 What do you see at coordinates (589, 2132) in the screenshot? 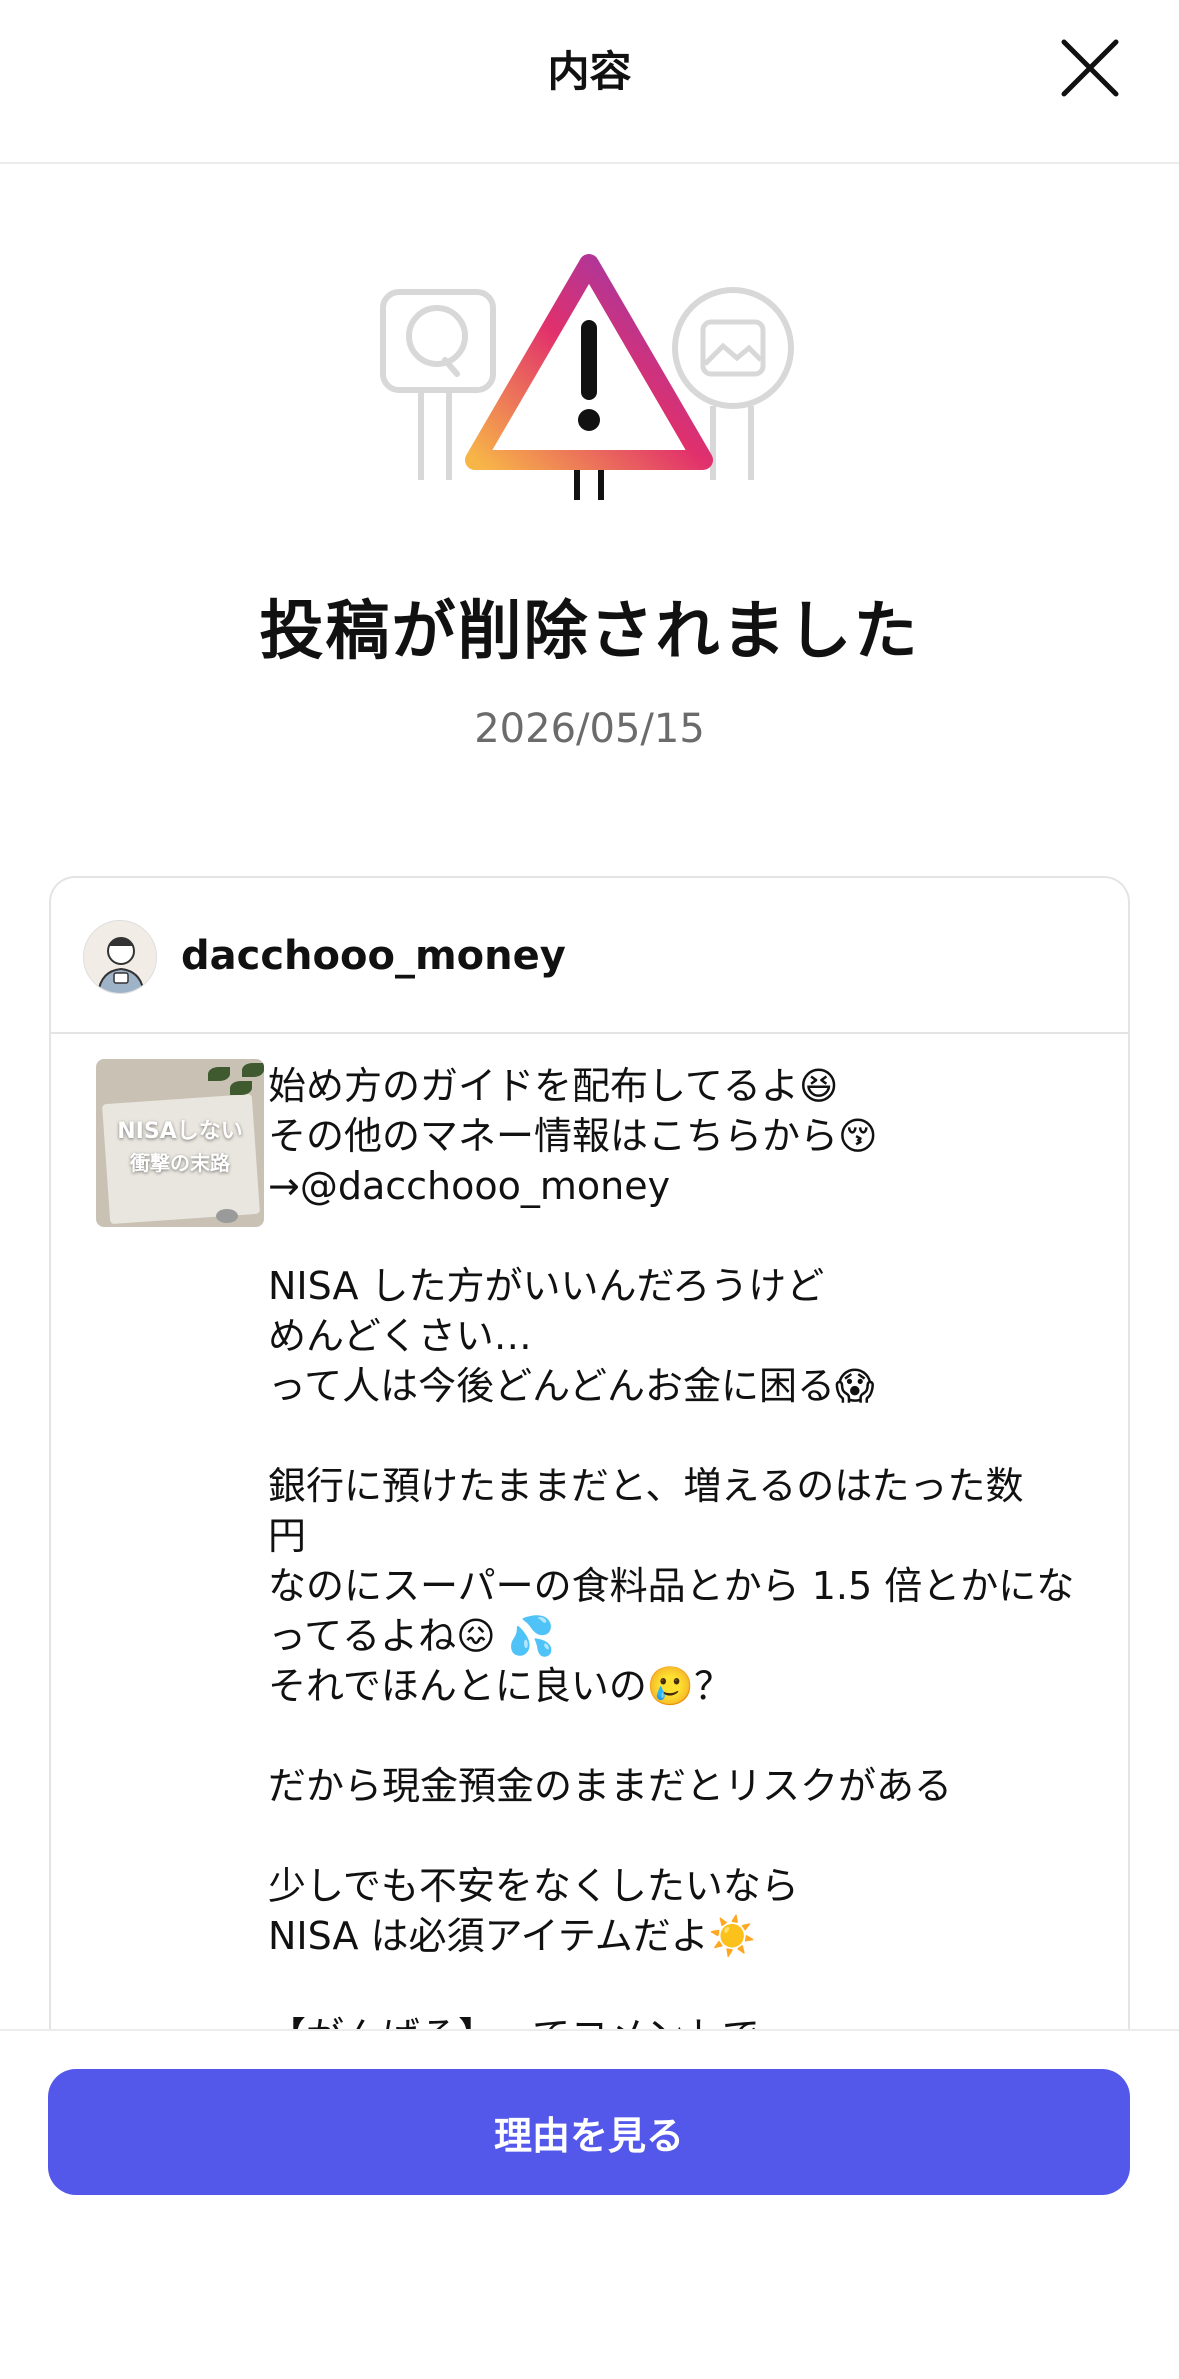
I see `view-reason-button: 理由を見る` at bounding box center [589, 2132].